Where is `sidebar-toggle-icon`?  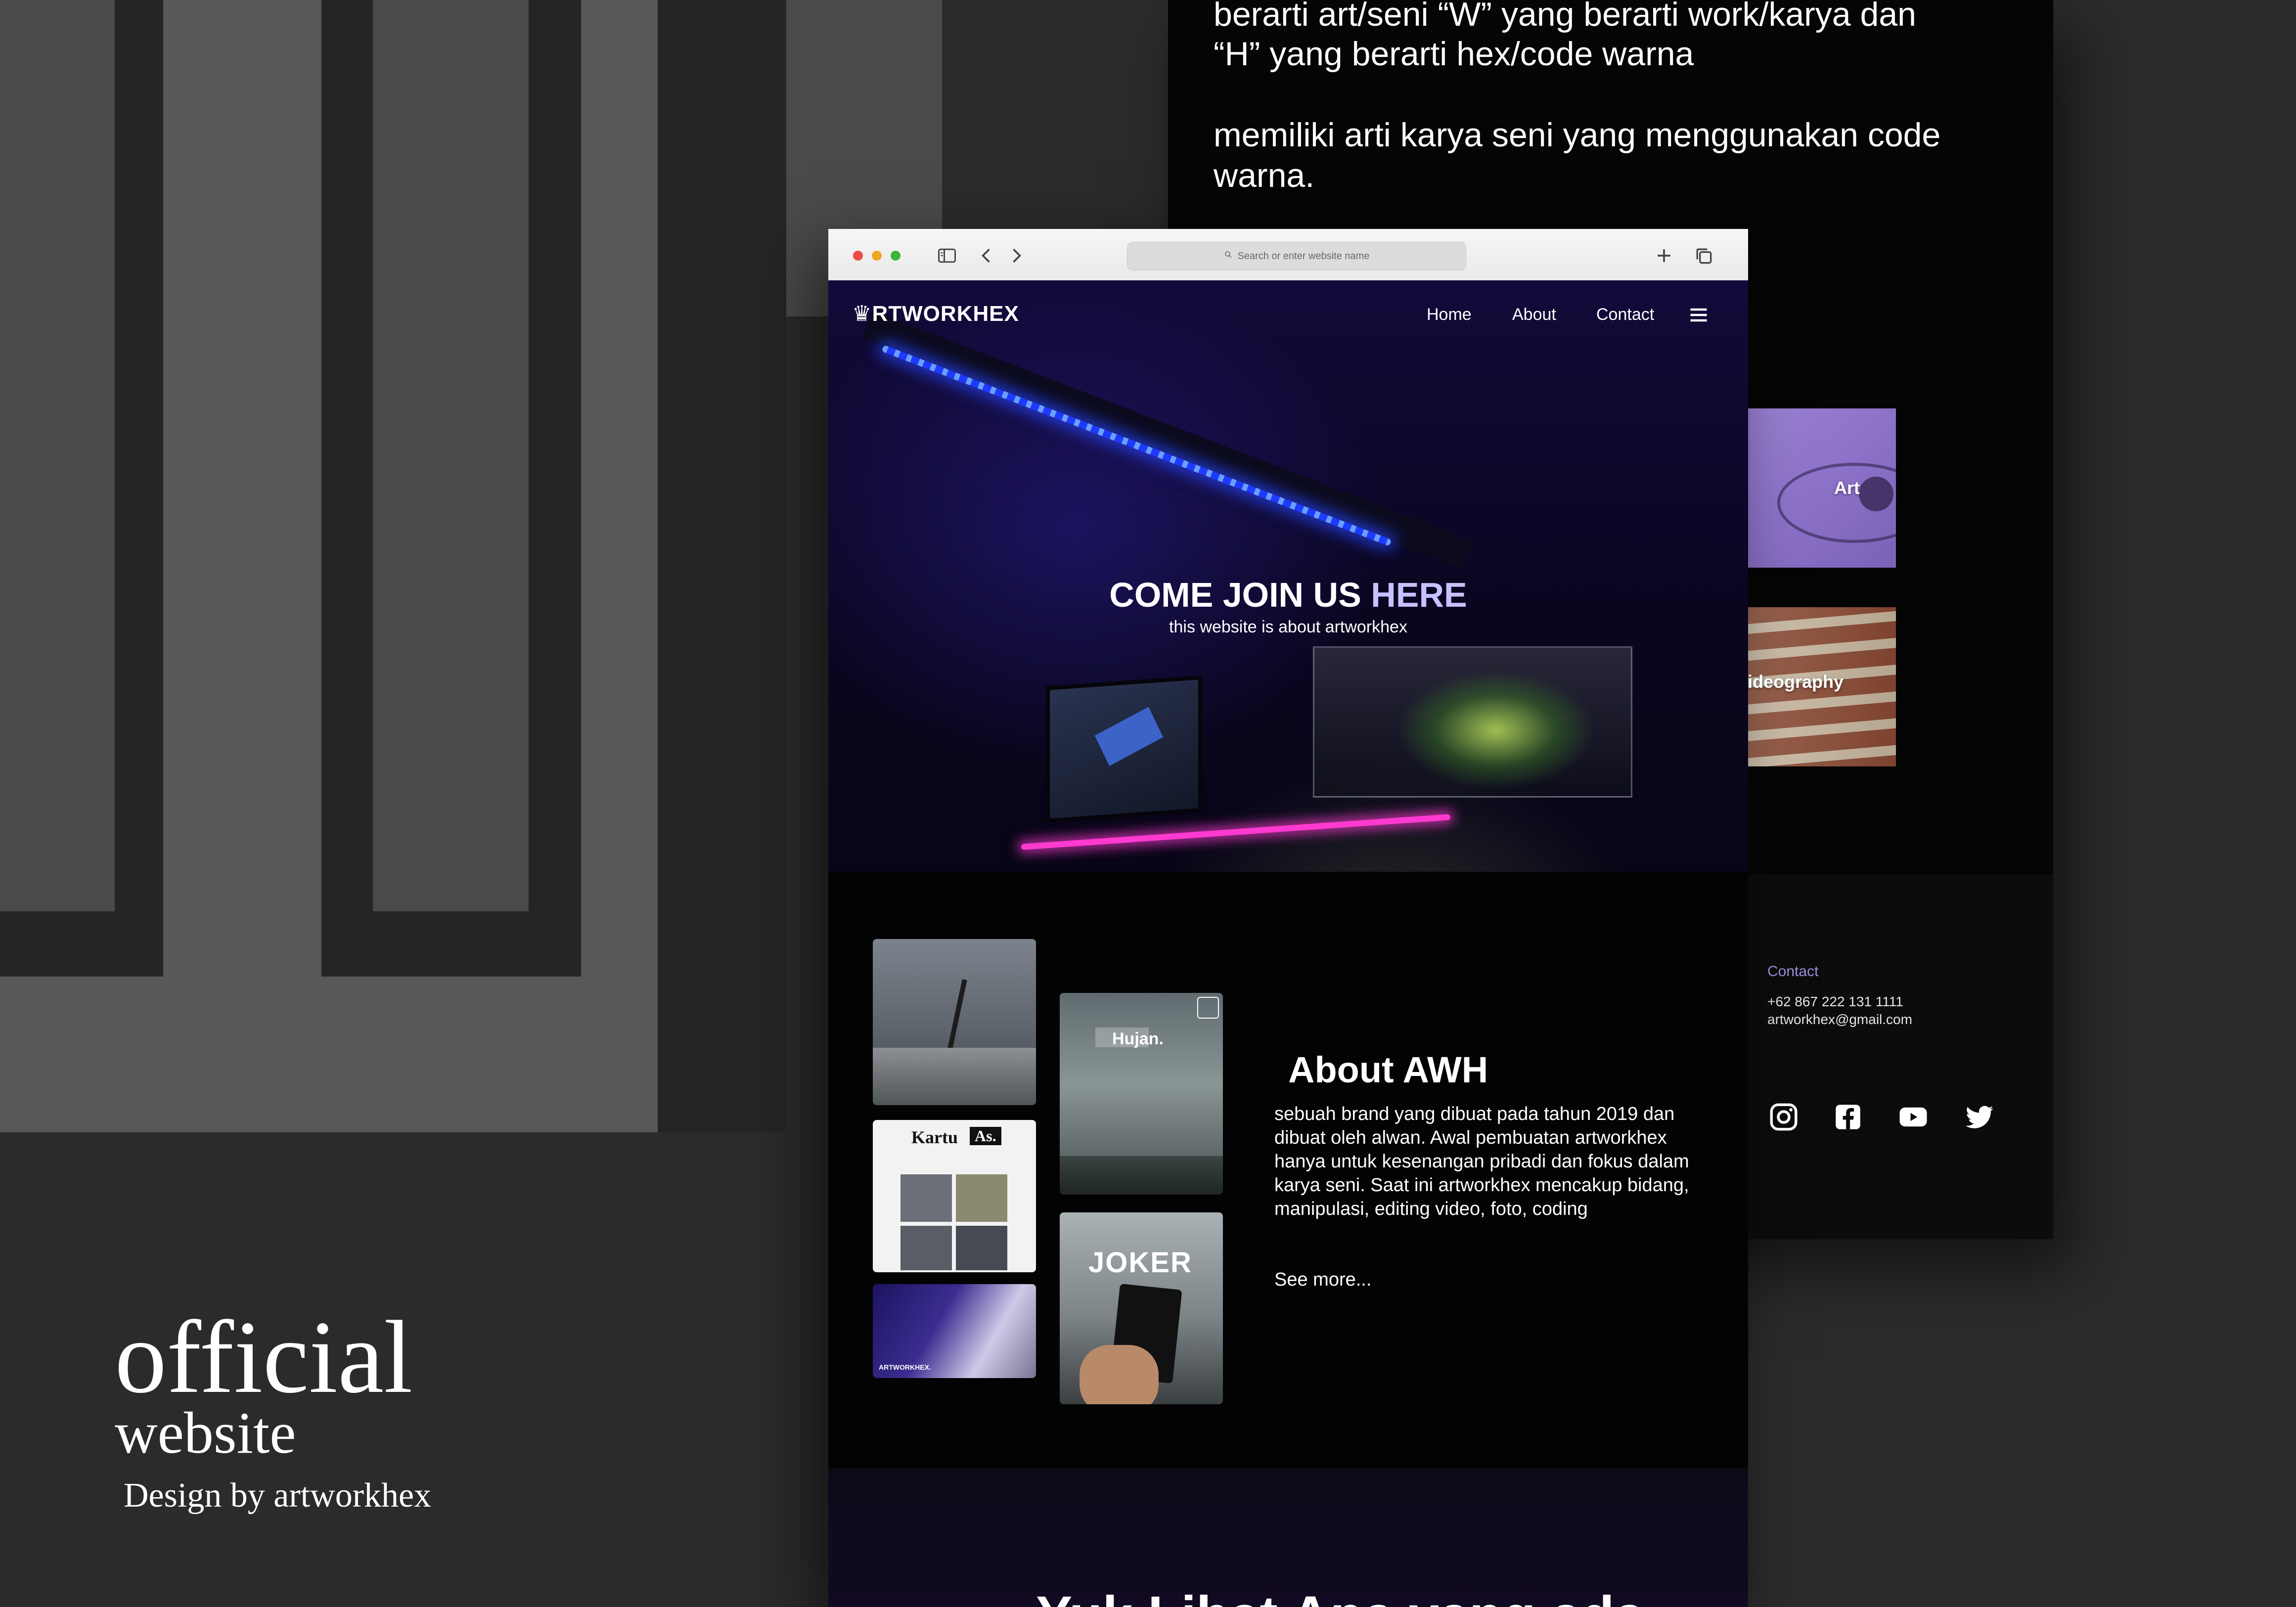
sidebar-toggle-icon is located at coordinates (947, 256).